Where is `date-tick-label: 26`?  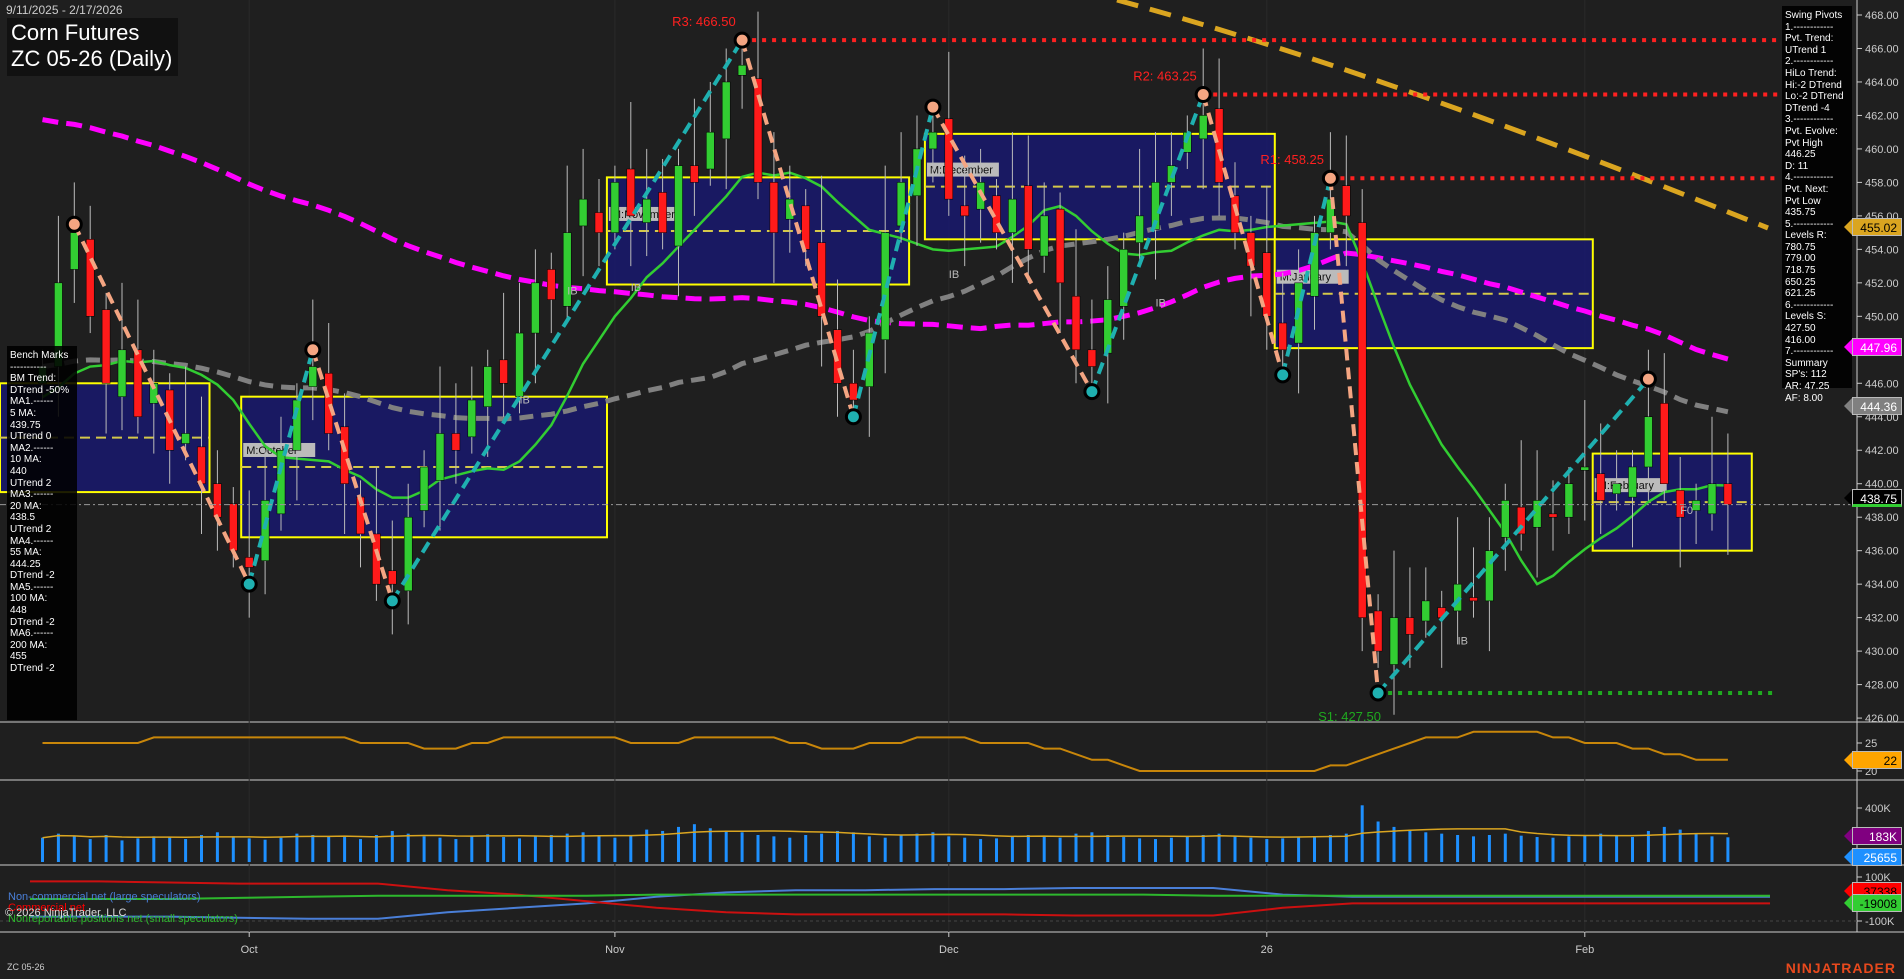
date-tick-label: 26 is located at coordinates (1267, 950).